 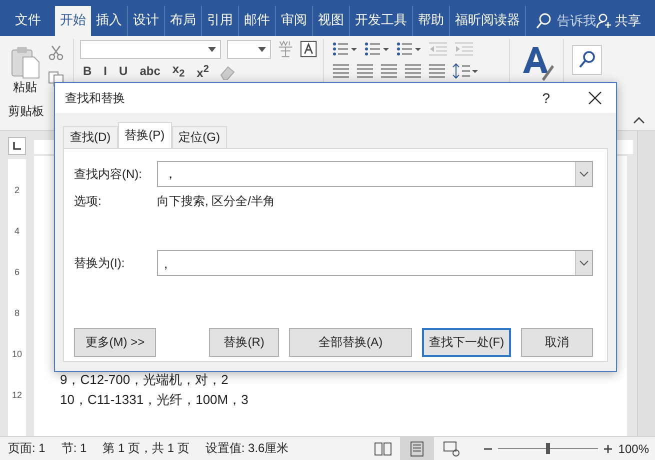 I want to click on tab-selector, so click(x=17, y=146).